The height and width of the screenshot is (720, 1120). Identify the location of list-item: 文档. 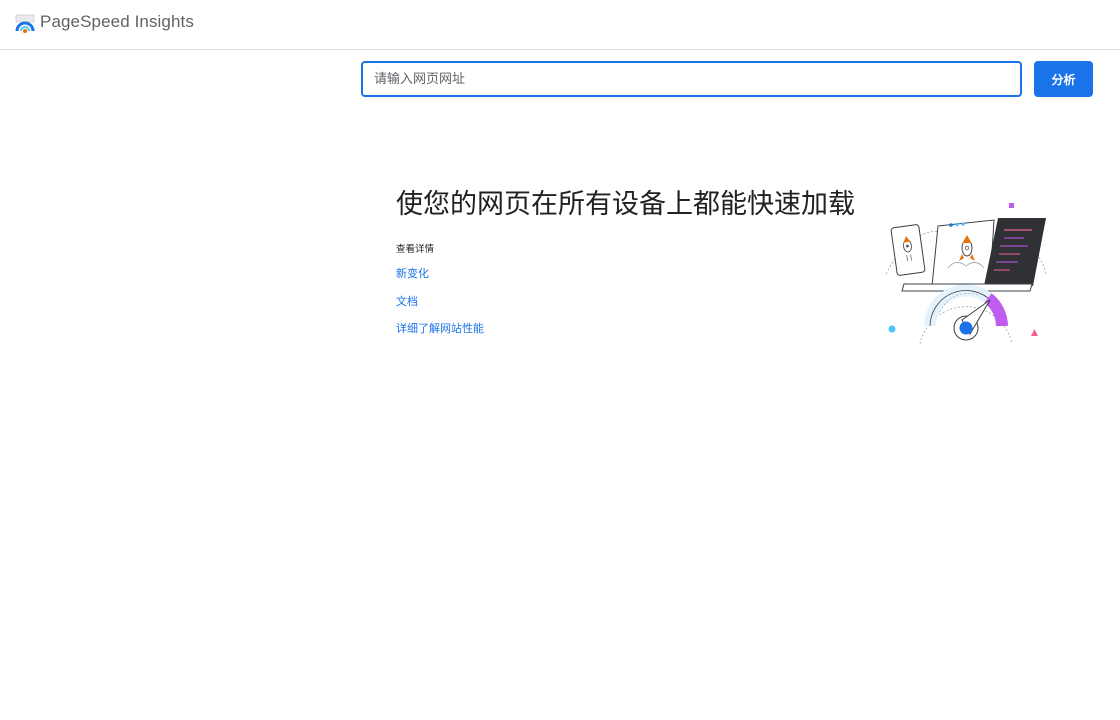
(440, 304).